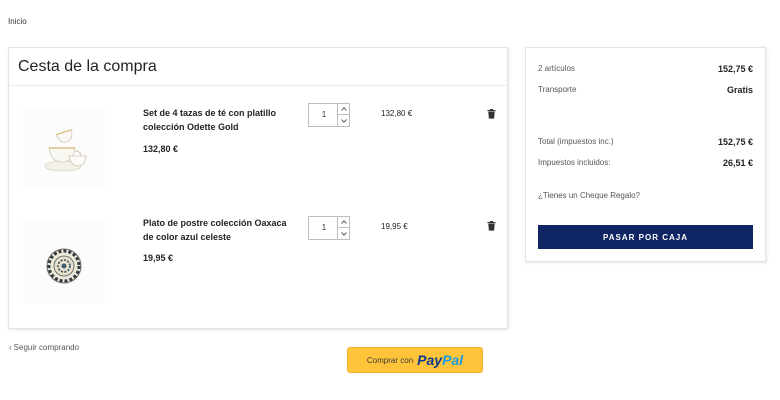 This screenshot has height=400, width=780. What do you see at coordinates (739, 90) in the screenshot?
I see `summary-shipping-value: Gratis` at bounding box center [739, 90].